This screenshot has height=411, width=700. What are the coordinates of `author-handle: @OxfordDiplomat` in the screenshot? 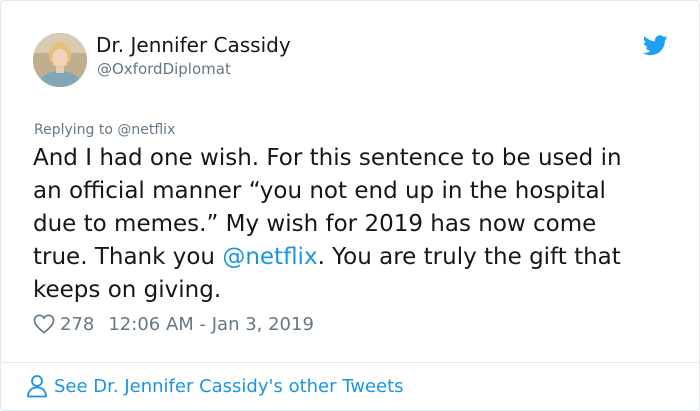 It's located at (164, 69).